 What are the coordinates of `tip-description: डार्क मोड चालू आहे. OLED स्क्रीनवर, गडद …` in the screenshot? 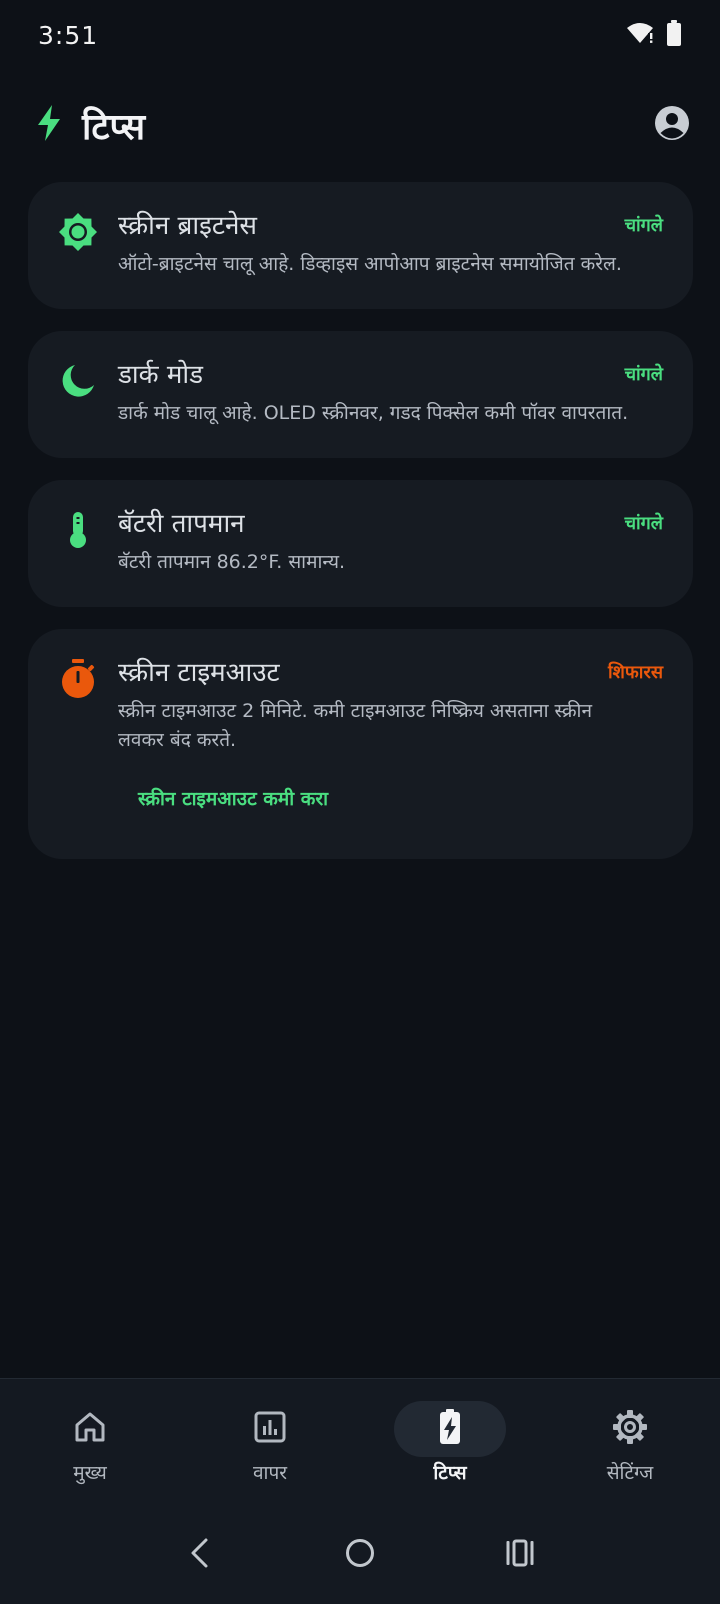 It's located at (373, 413).